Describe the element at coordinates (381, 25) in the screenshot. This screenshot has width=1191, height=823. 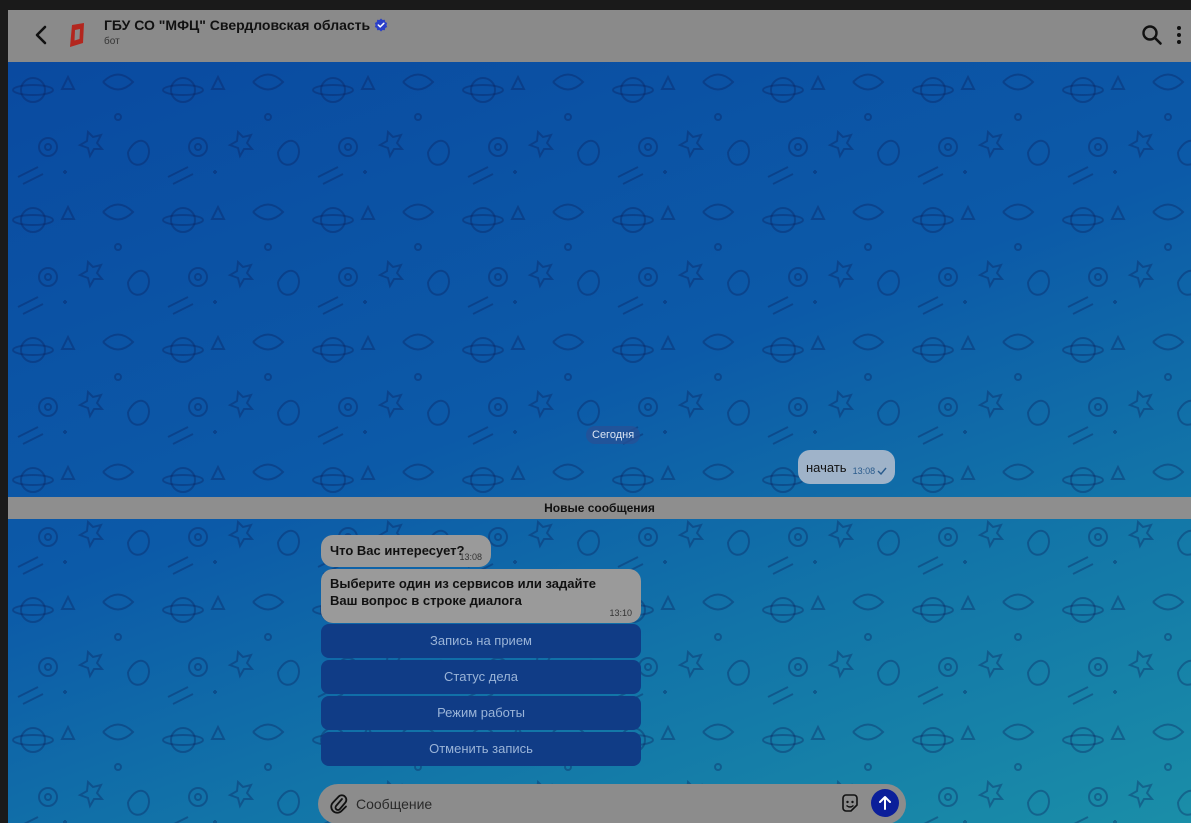
I see `verified-badge-icon` at that location.